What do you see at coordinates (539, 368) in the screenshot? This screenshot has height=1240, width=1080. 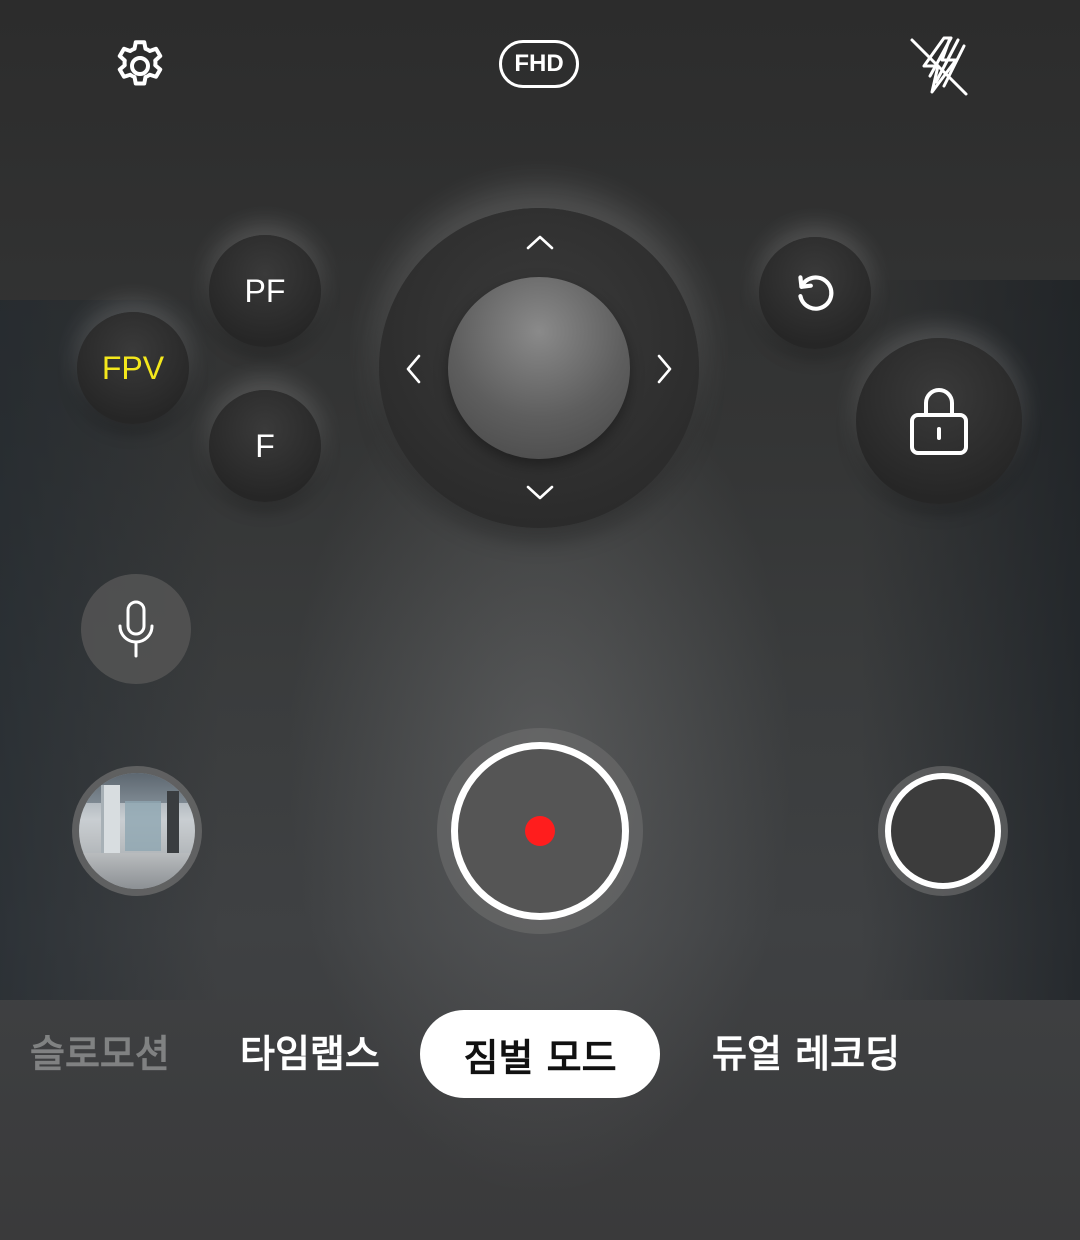 I see `joystick-knob` at bounding box center [539, 368].